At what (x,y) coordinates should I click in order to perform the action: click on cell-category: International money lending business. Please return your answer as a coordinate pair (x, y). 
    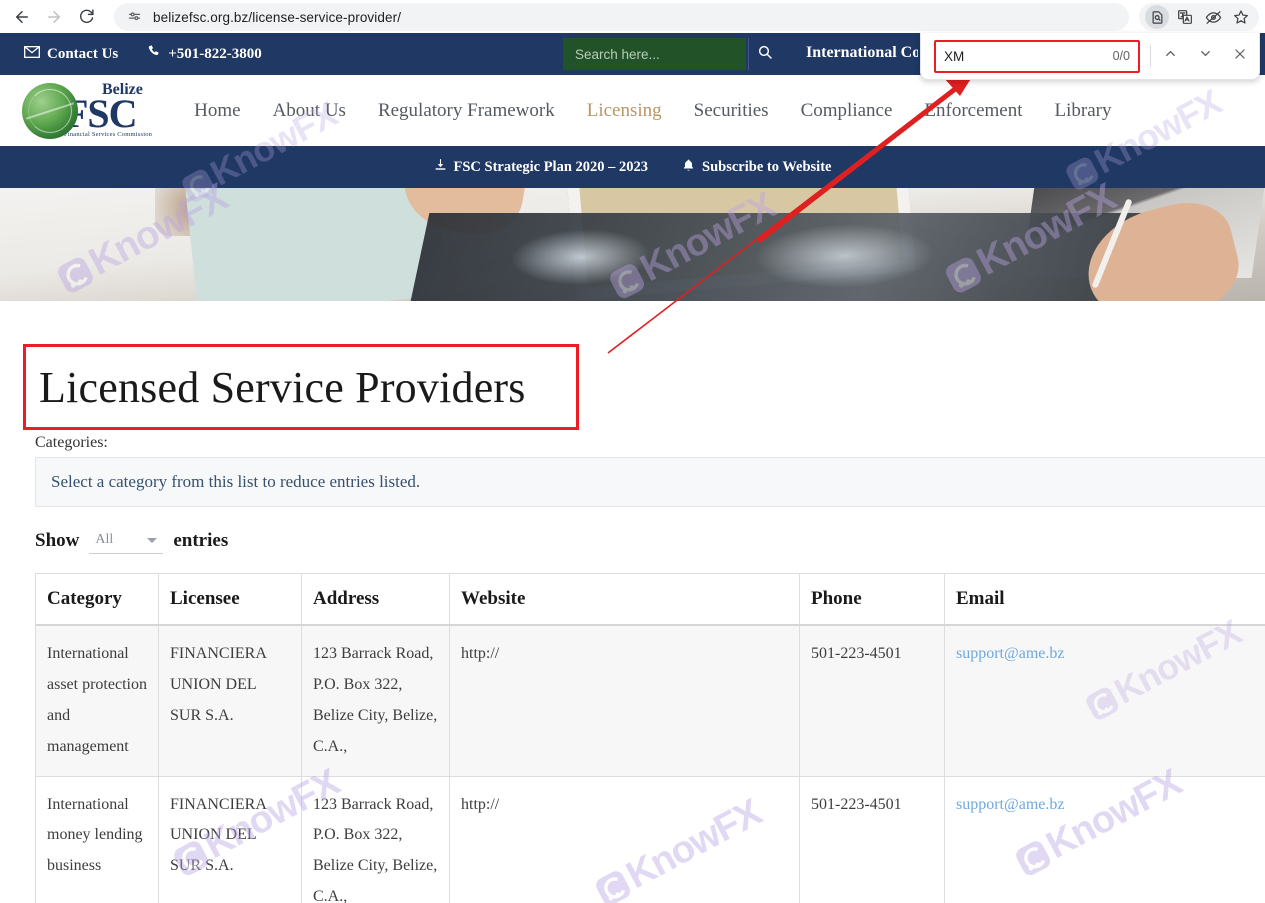
    Looking at the image, I should click on (97, 839).